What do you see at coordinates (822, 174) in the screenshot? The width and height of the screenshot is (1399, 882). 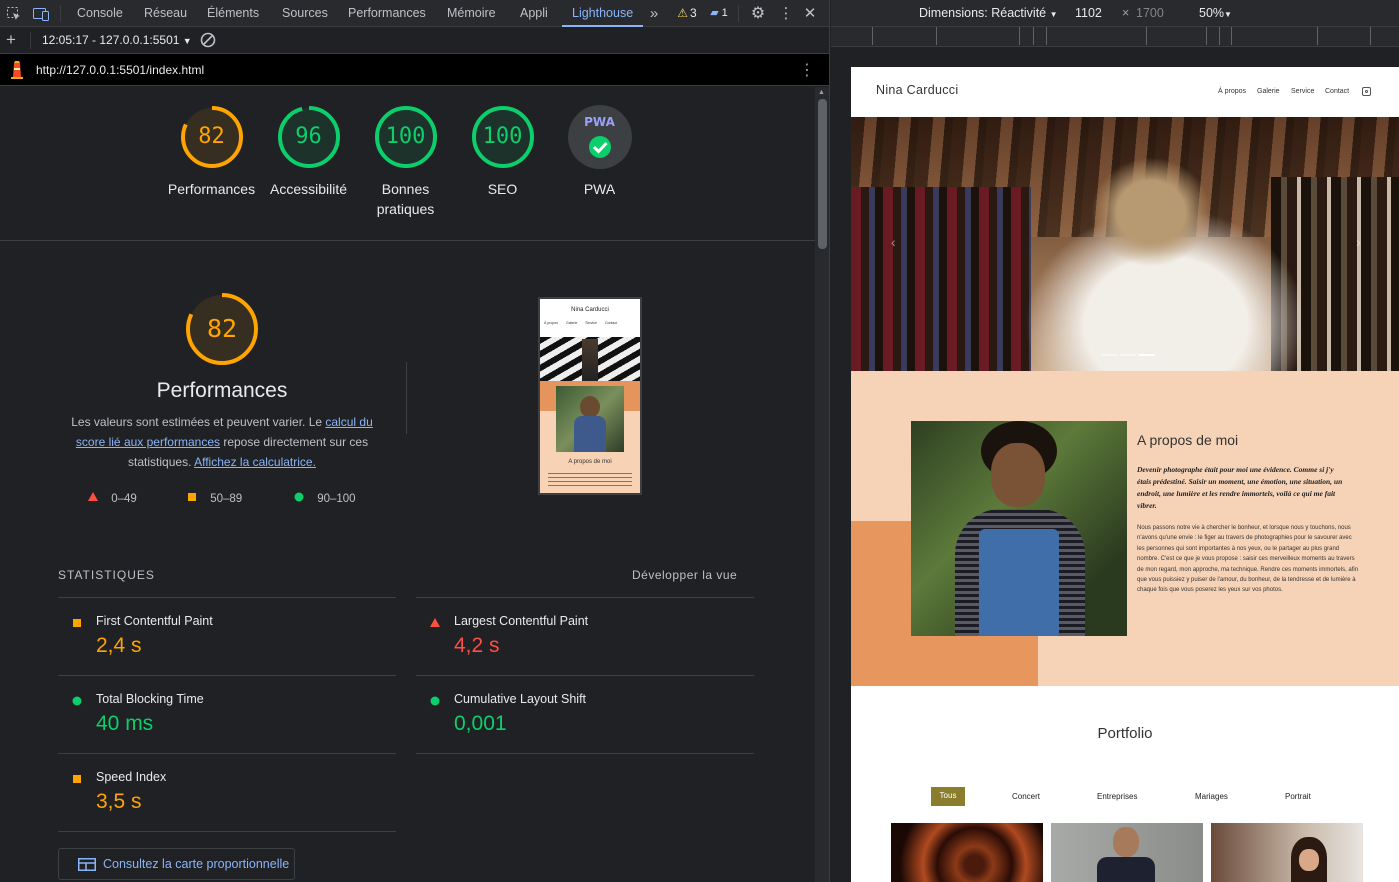 I see `scrollbar-thumb` at bounding box center [822, 174].